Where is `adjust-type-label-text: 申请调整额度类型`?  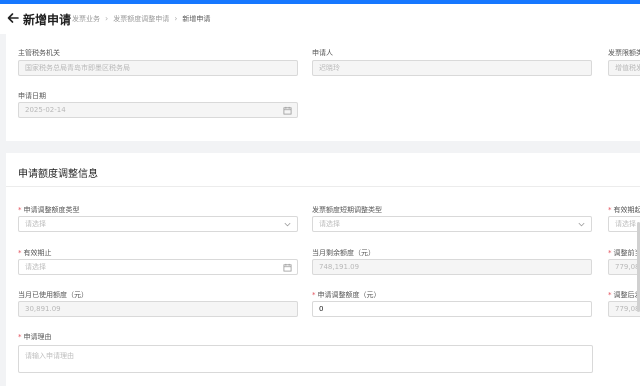 adjust-type-label-text: 申请调整额度类型 is located at coordinates (51, 210).